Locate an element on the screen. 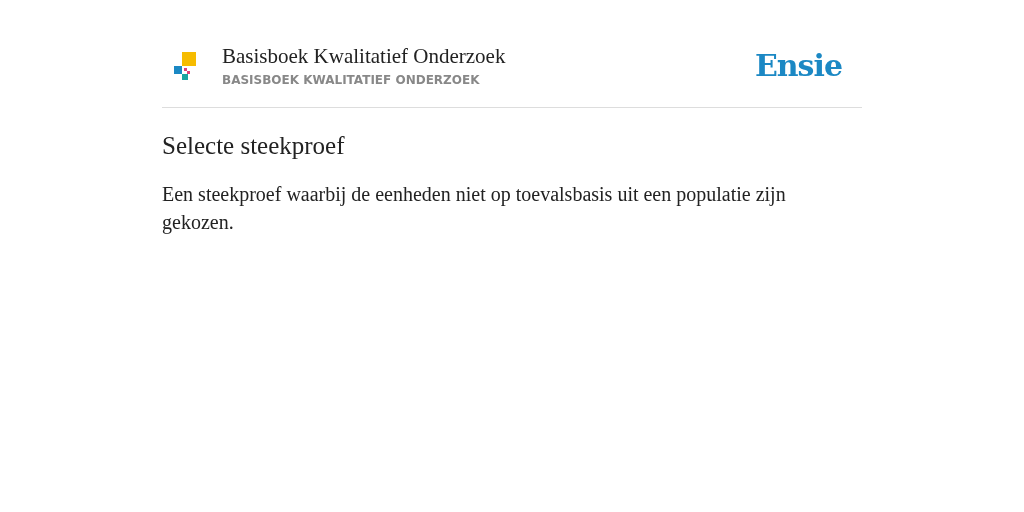 Image resolution: width=1024 pixels, height=512 pixels. entry-definition: Een steekproef waarbij de eenheden niet op toevalsbasis uit een populatie zijn gekozen. is located at coordinates (474, 209).